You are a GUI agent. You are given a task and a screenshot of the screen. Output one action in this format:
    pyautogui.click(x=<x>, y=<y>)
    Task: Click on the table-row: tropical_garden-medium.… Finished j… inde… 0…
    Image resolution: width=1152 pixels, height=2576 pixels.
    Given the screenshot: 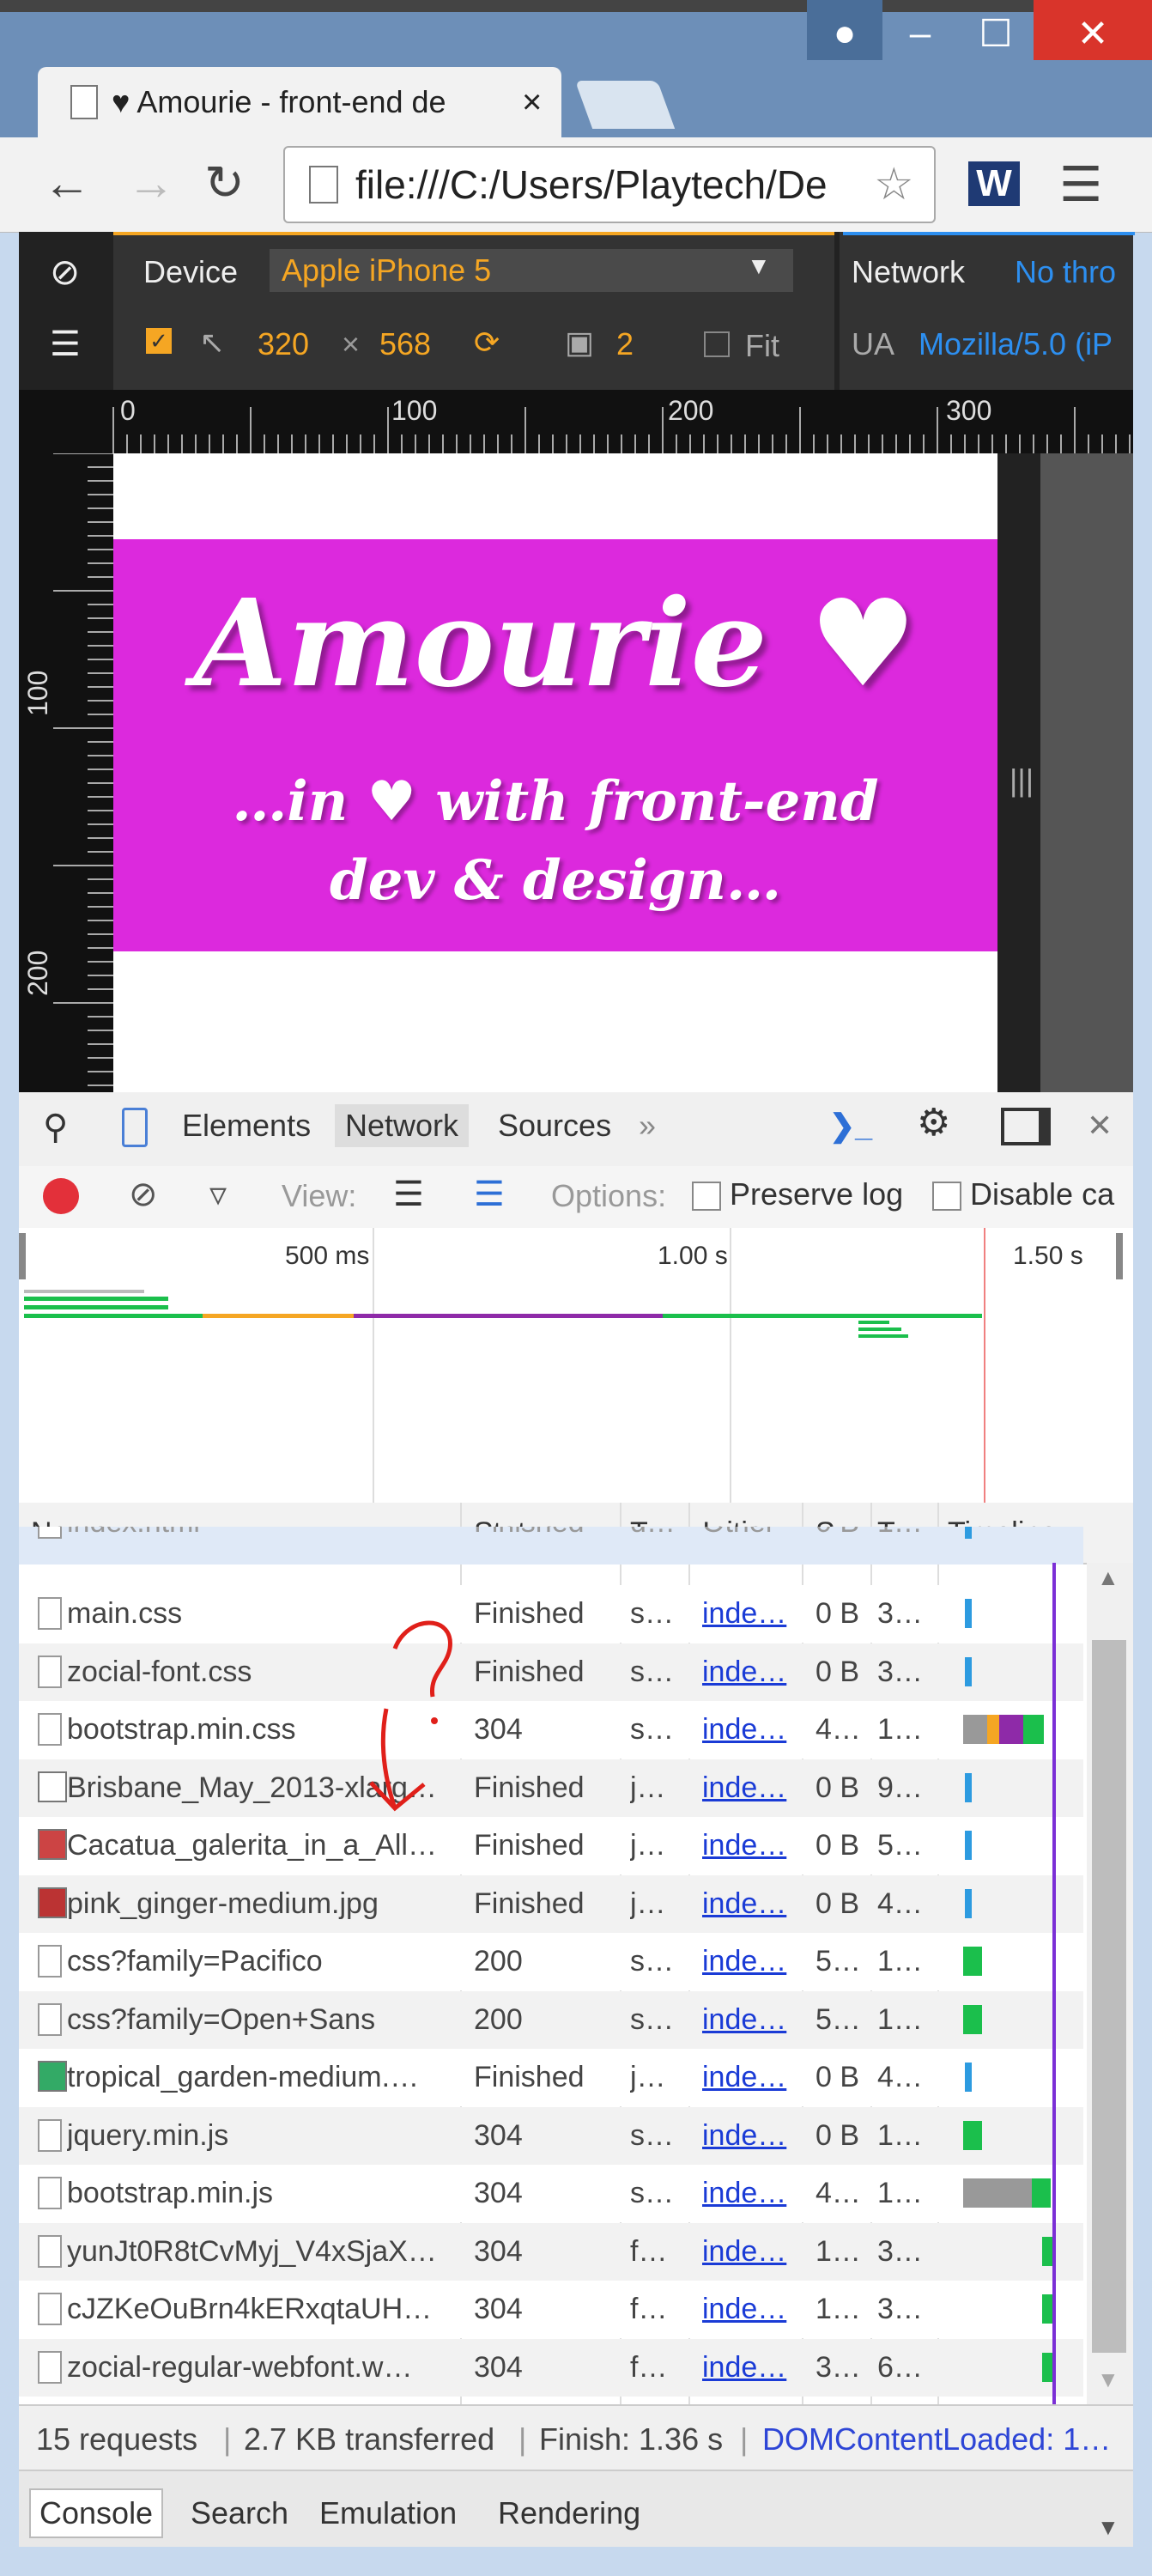 What is the action you would take?
    pyautogui.click(x=551, y=2077)
    